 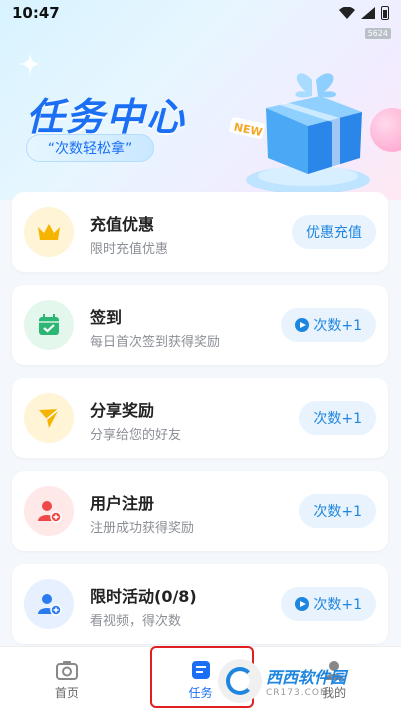 What do you see at coordinates (155, 342) in the screenshot?
I see `task-subtitle: 每日首次签到获得奖励` at bounding box center [155, 342].